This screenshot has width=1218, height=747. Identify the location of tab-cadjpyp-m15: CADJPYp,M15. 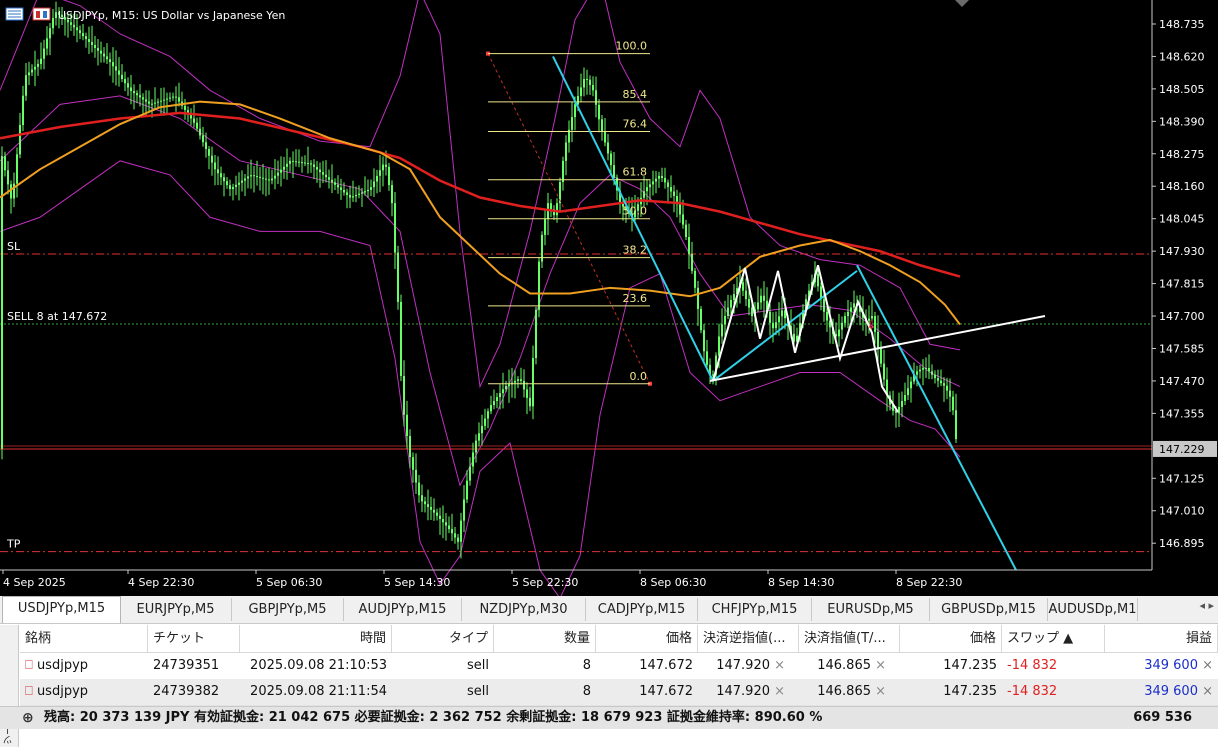
(642, 609).